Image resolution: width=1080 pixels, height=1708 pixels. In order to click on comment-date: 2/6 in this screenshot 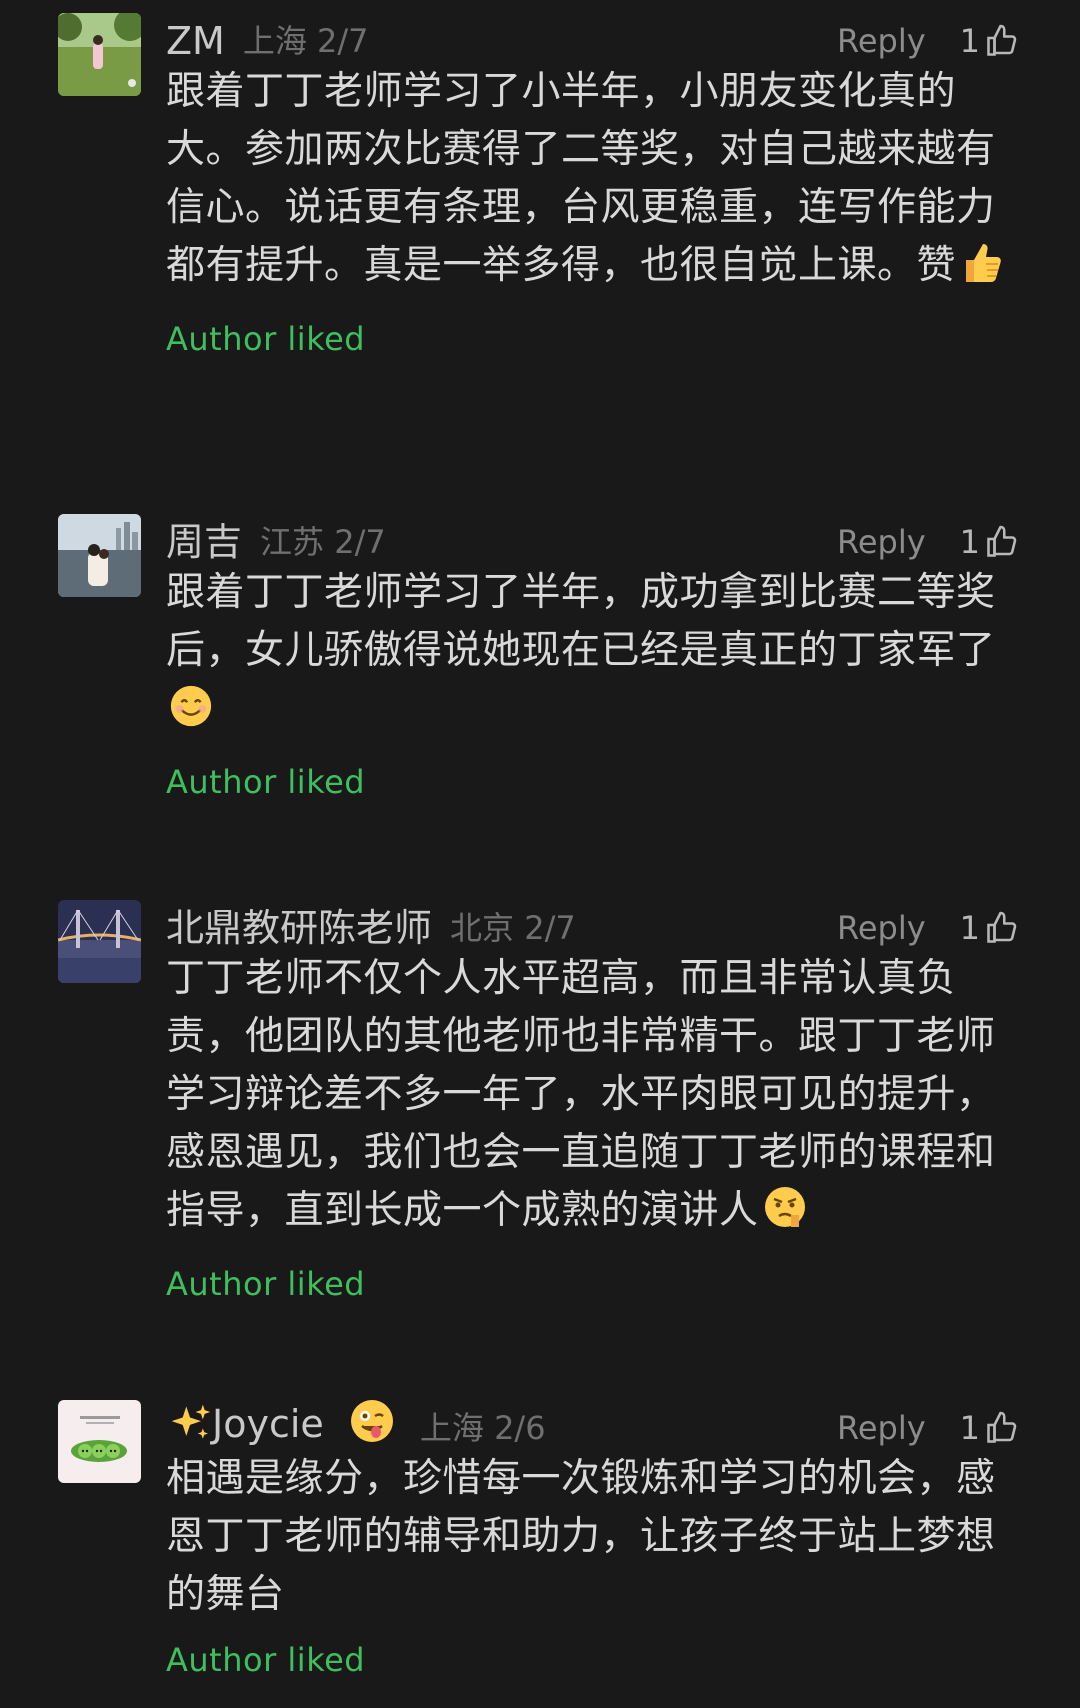, I will do `click(520, 1428)`.